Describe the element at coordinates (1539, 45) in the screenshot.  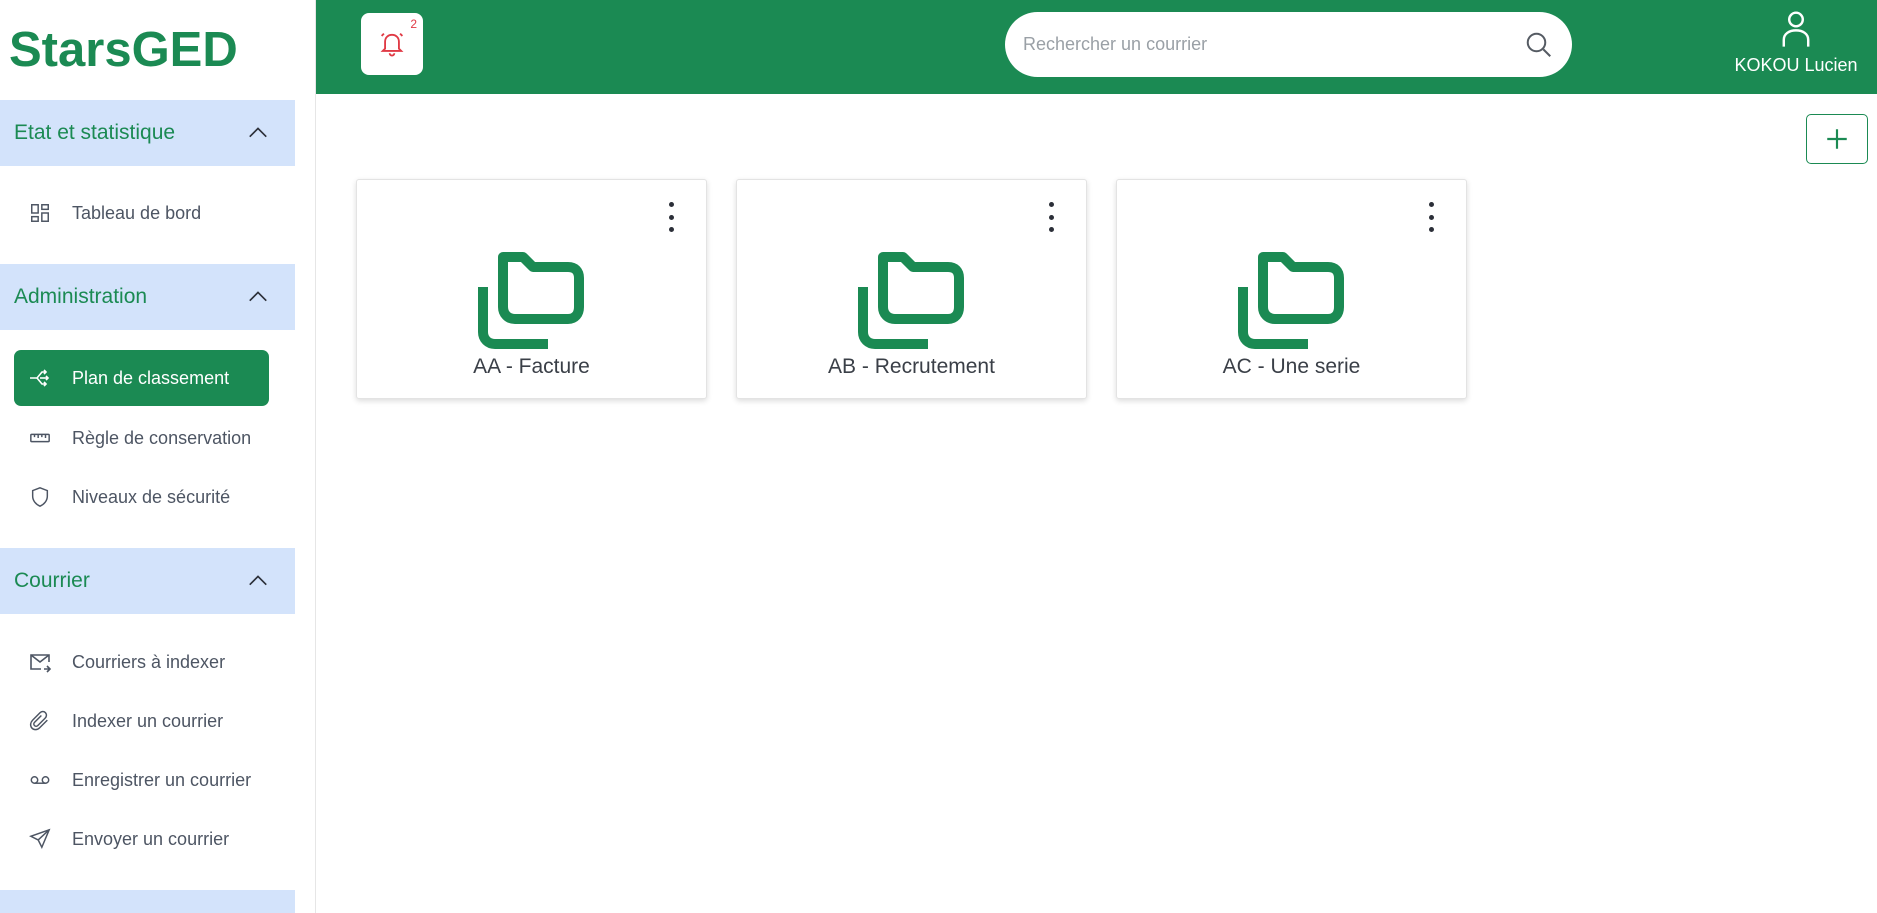
I see `search-icon` at that location.